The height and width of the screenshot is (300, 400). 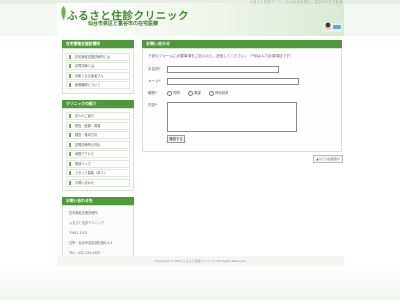 I want to click on sidebar-item-label: スタッフ募集（求人）, so click(x=91, y=173).